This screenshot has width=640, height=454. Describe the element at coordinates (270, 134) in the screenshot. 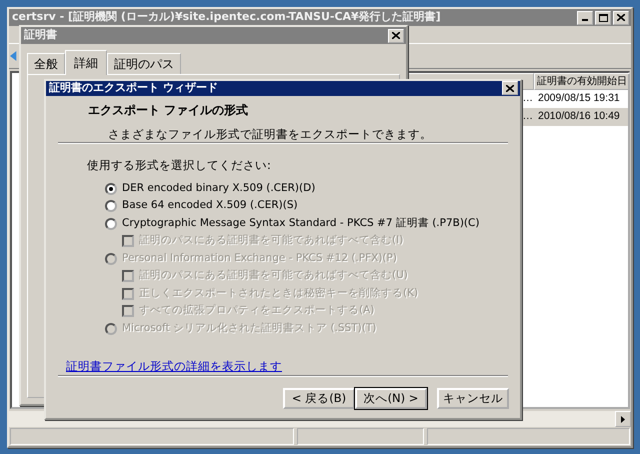

I see `subheading: さまざまなファイル形式で証明書をエクスポートできます。` at that location.